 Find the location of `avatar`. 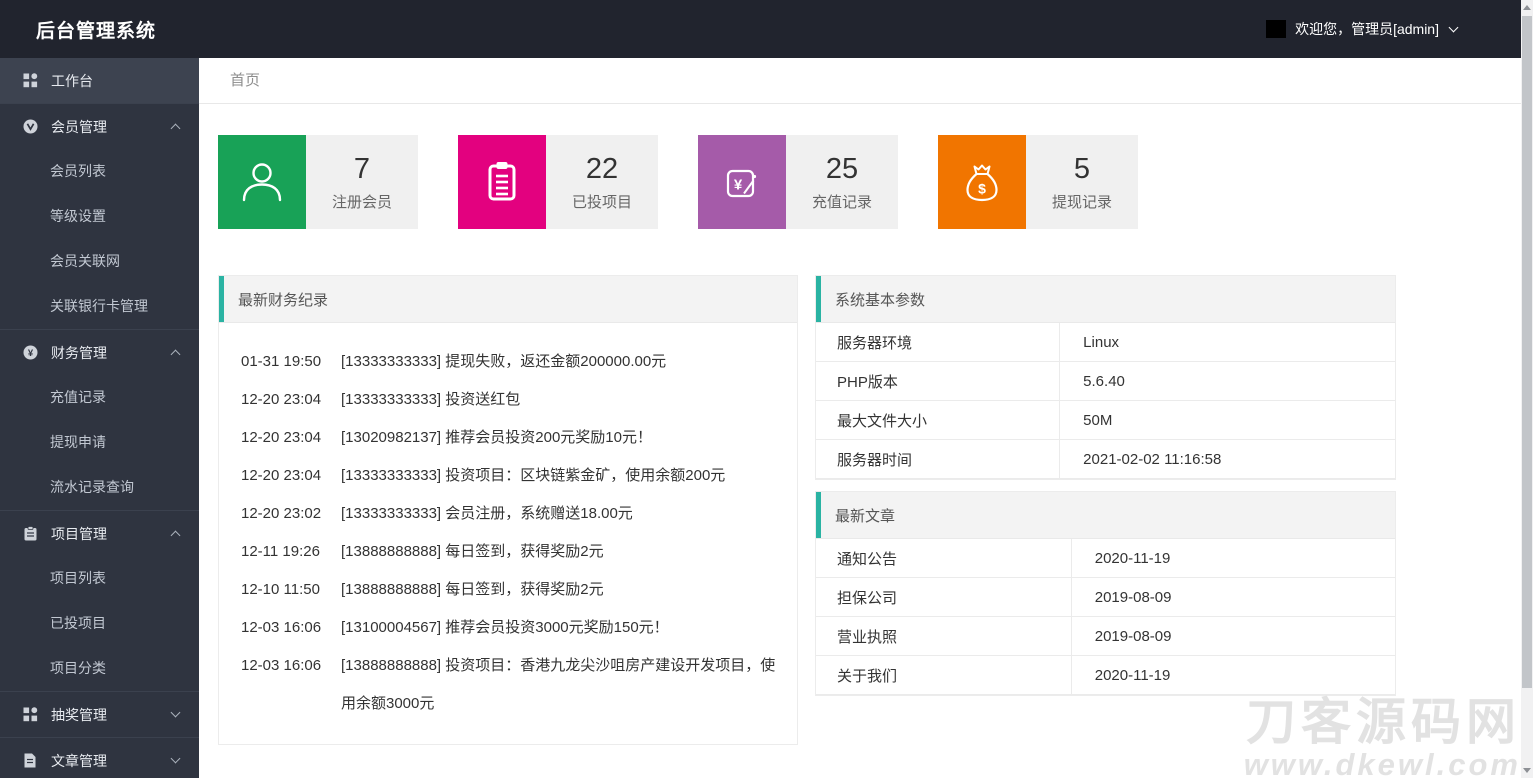

avatar is located at coordinates (1276, 29).